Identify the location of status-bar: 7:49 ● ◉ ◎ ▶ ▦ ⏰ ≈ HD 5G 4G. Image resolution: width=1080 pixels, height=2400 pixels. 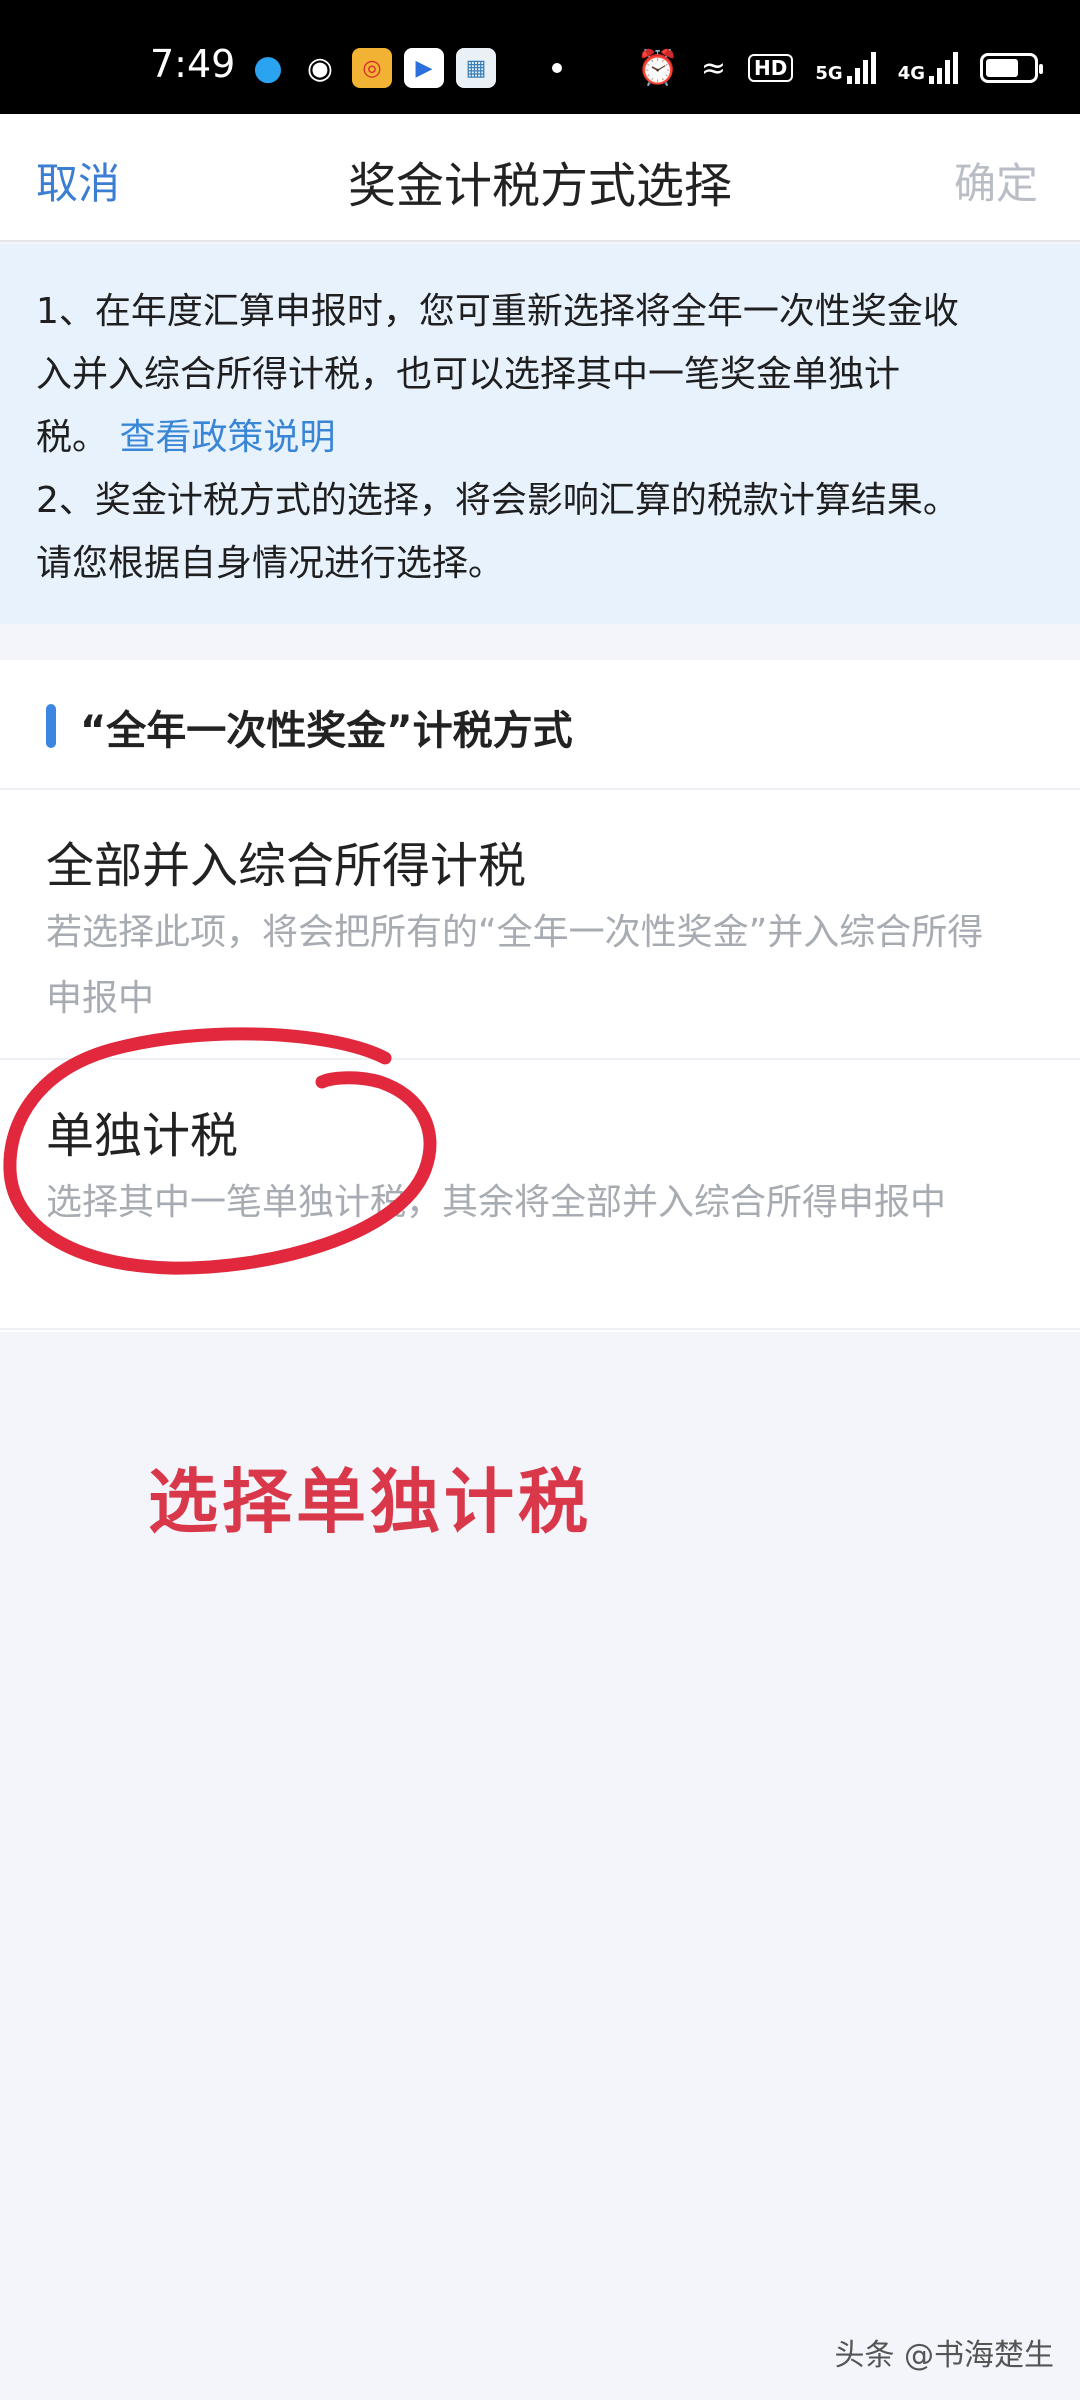
(540, 57).